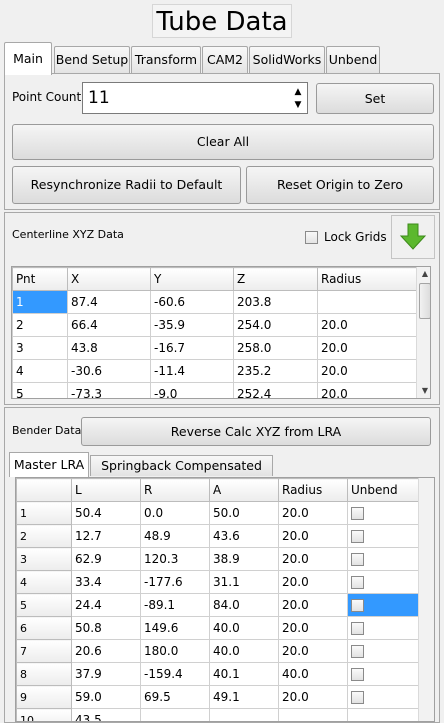  I want to click on cell-pnt: 1, so click(40, 302).